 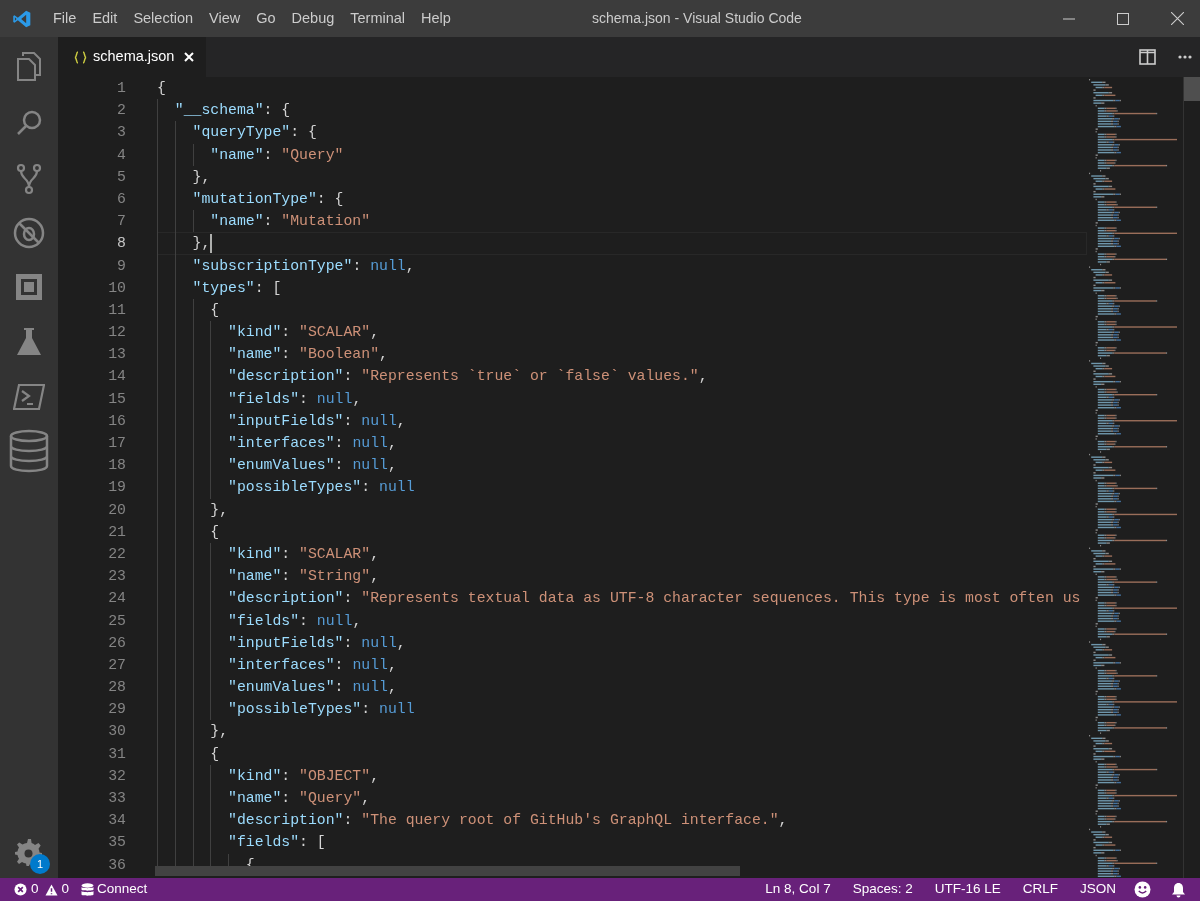 I want to click on line-number: 27, so click(x=117, y=664).